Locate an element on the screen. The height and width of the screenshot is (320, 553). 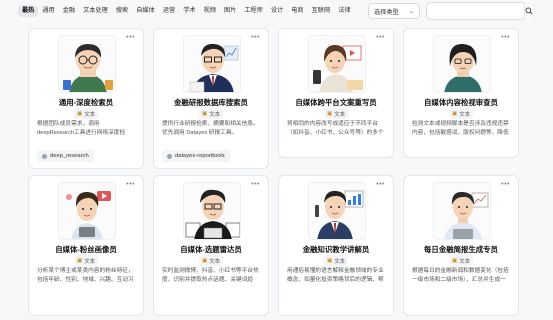
search-icon is located at coordinates (529, 11).